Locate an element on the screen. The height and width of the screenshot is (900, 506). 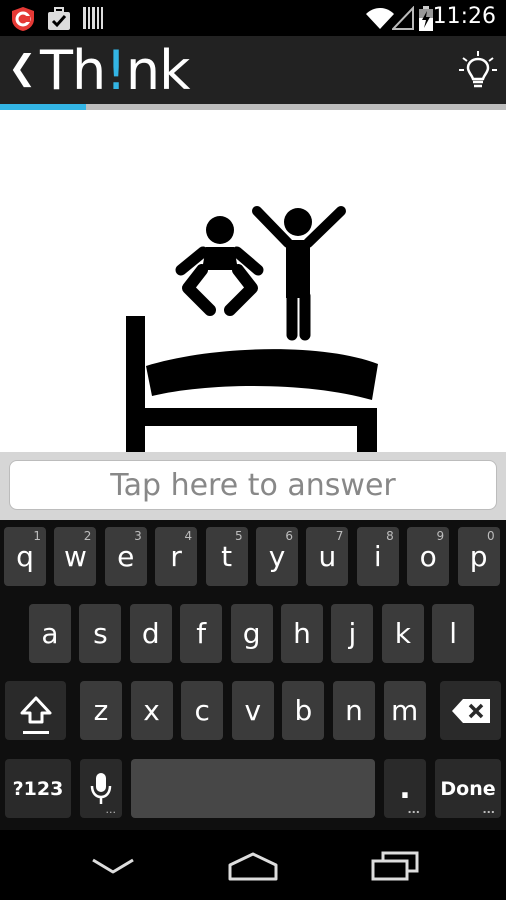
key-t: 5t is located at coordinates (226, 556).